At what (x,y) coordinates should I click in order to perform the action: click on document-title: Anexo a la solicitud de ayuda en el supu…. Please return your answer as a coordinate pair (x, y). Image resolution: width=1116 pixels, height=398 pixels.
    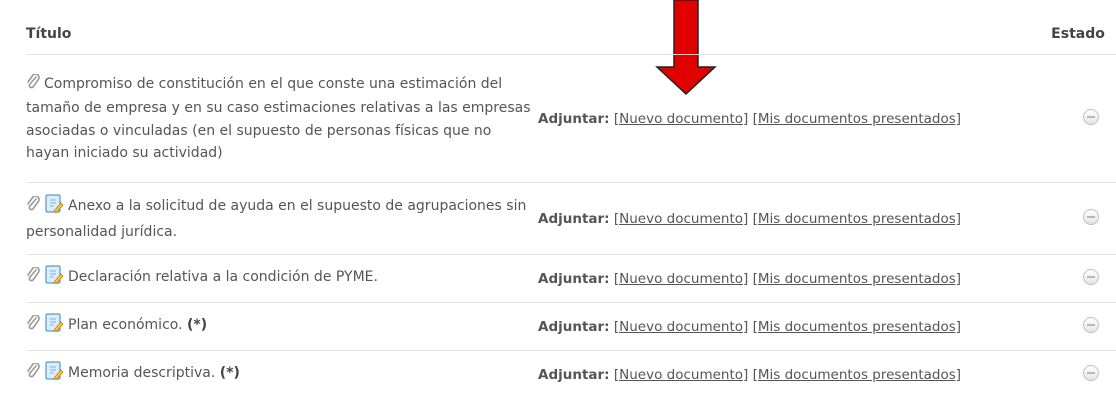
    Looking at the image, I should click on (276, 219).